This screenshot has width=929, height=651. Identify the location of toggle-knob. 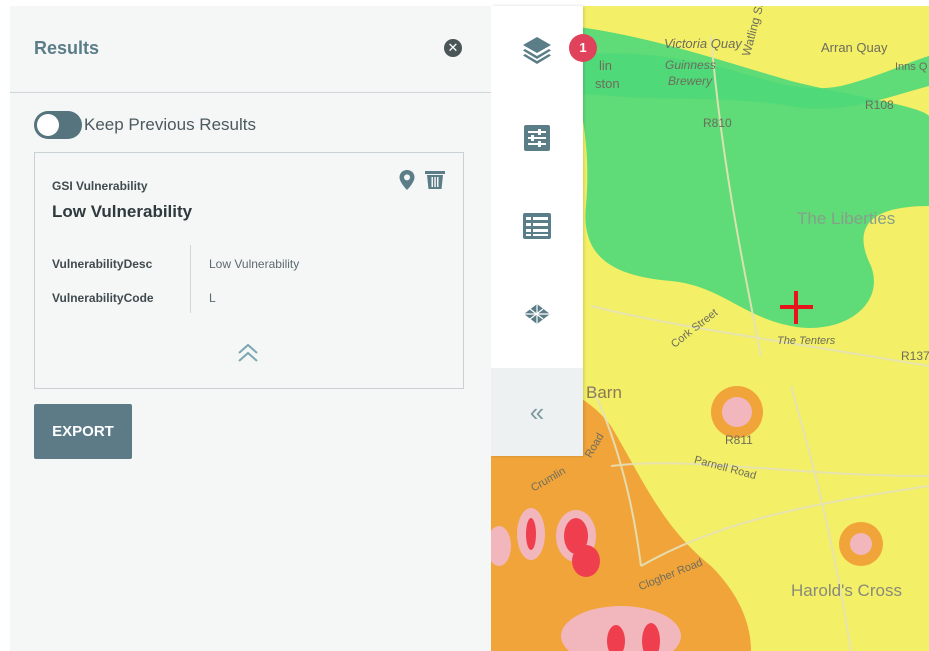
(48, 125).